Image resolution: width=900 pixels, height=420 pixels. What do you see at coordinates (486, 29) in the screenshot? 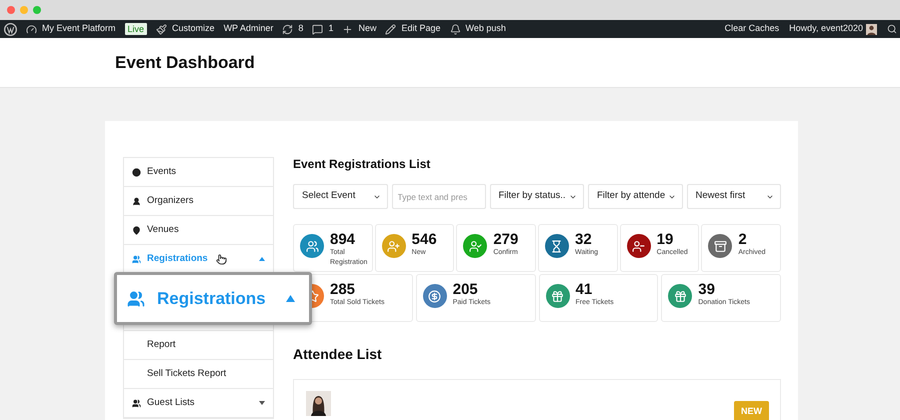
I see `admin-bar-link: Web push` at bounding box center [486, 29].